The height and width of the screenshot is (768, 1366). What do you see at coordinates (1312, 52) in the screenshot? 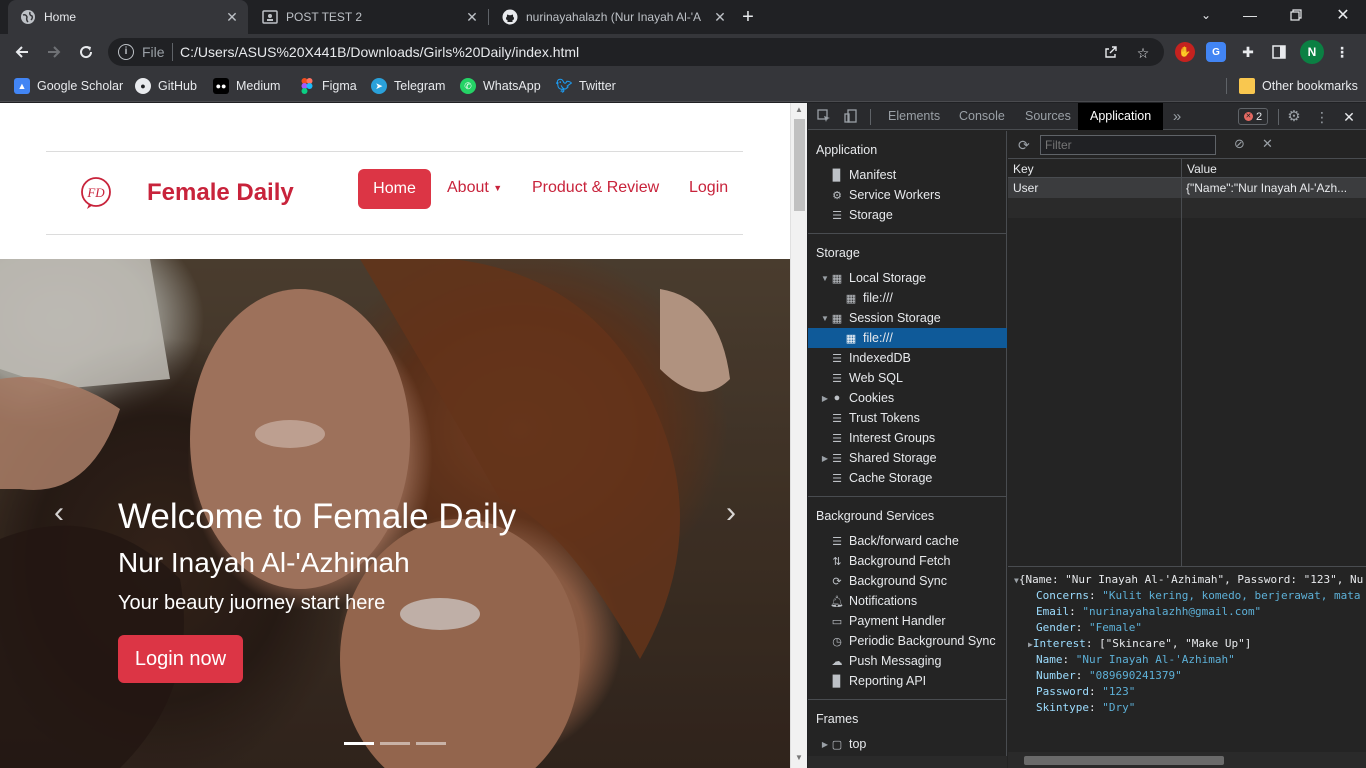
I see `profile-avatar: N` at bounding box center [1312, 52].